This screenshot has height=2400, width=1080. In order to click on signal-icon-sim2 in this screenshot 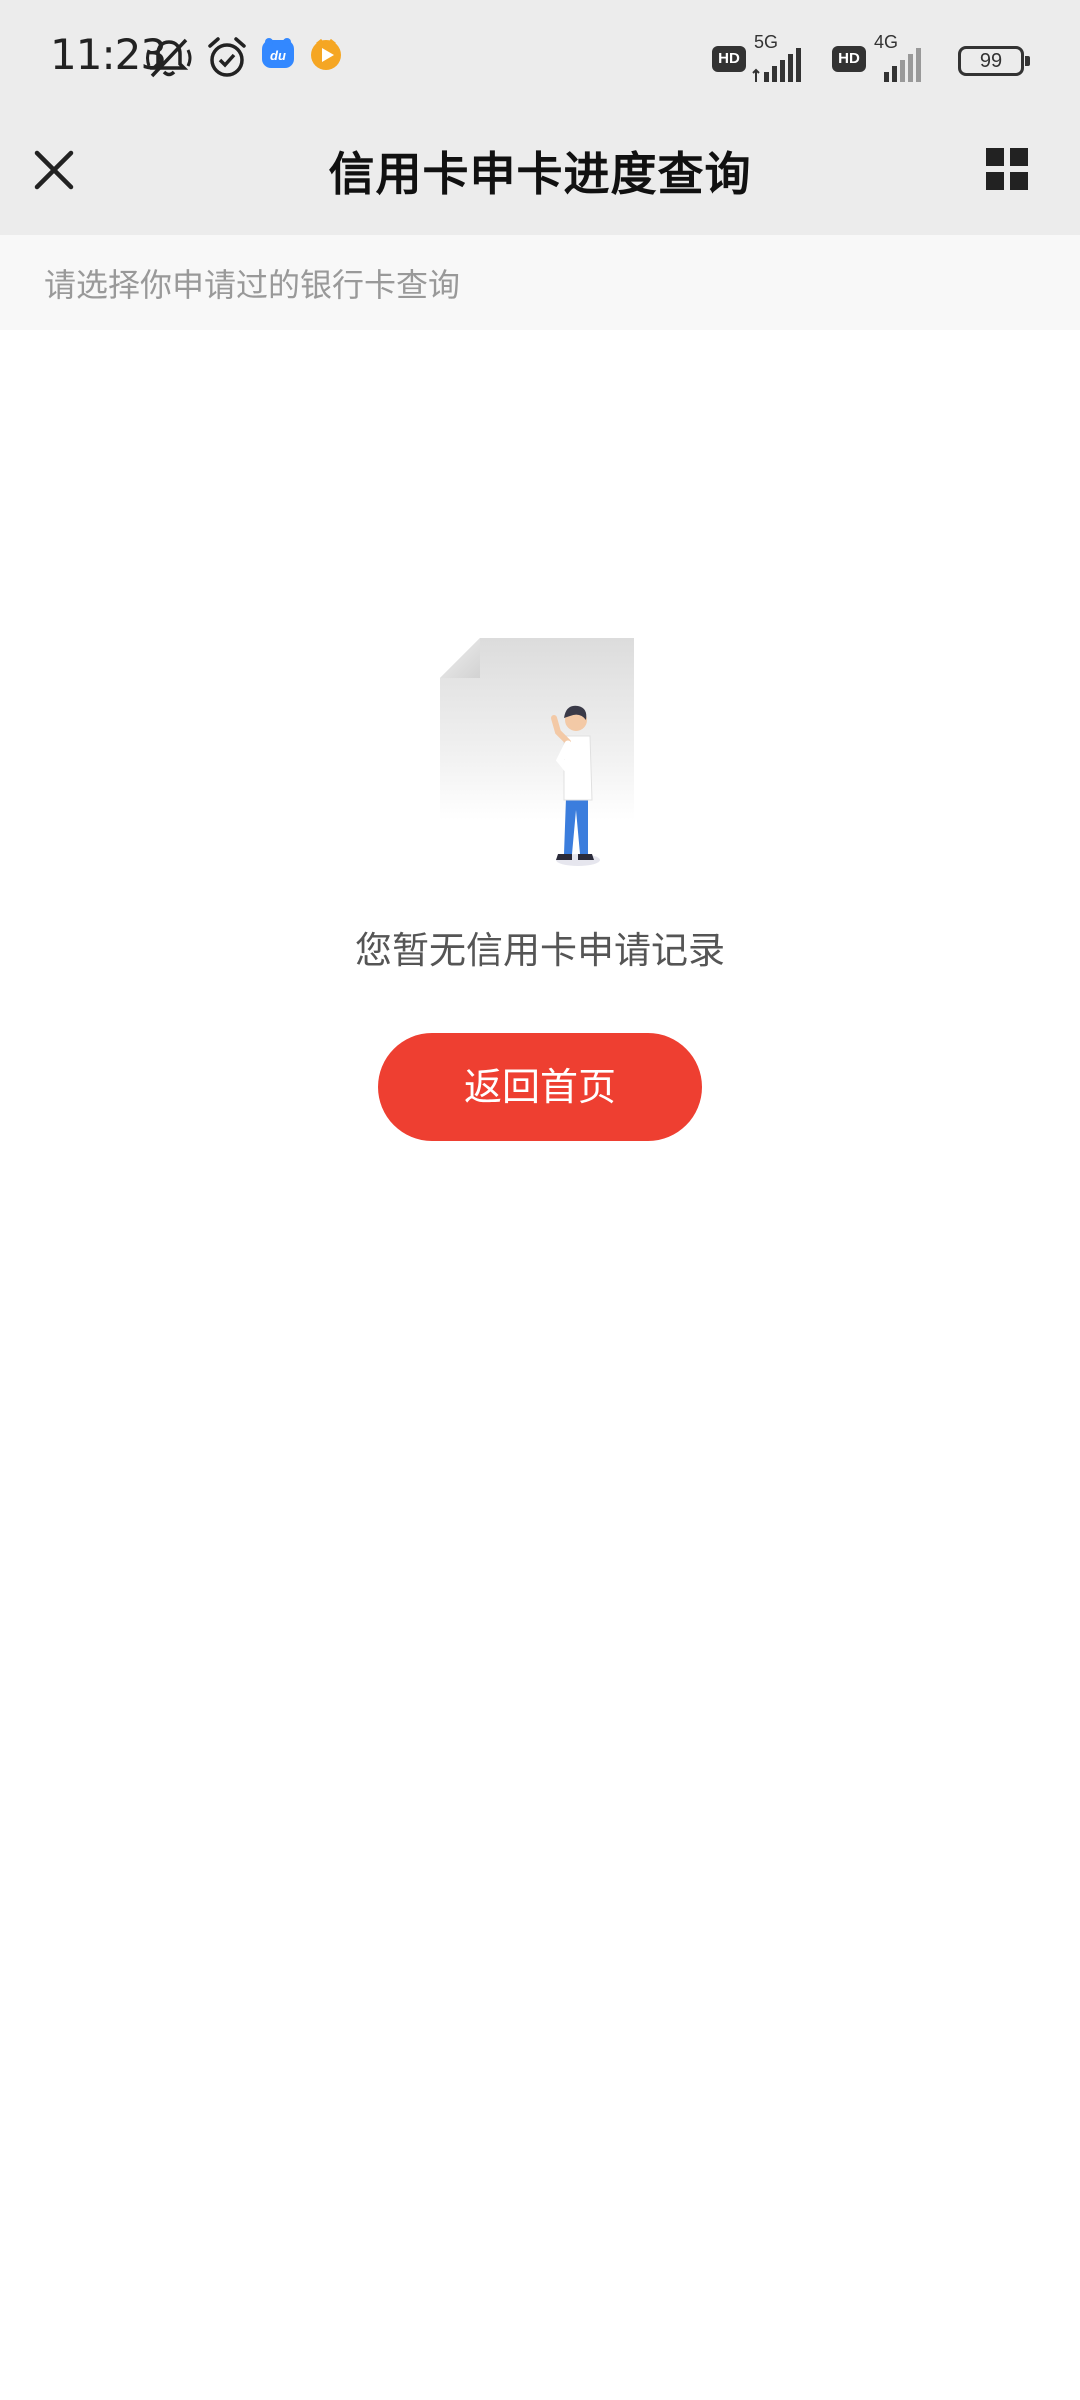, I will do `click(904, 67)`.